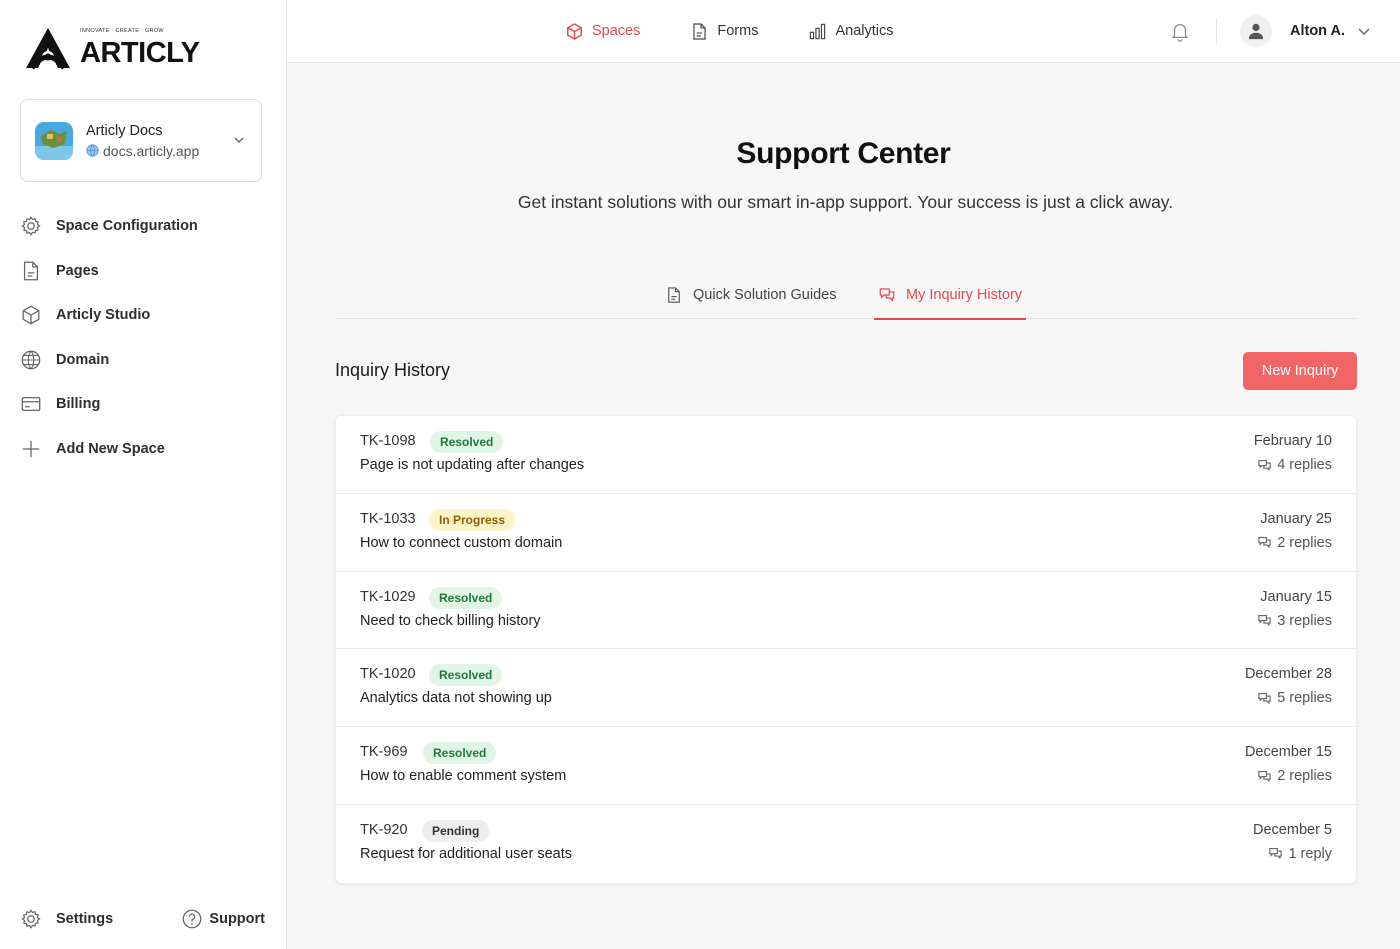  What do you see at coordinates (843, 153) in the screenshot?
I see `page-title: Support Center` at bounding box center [843, 153].